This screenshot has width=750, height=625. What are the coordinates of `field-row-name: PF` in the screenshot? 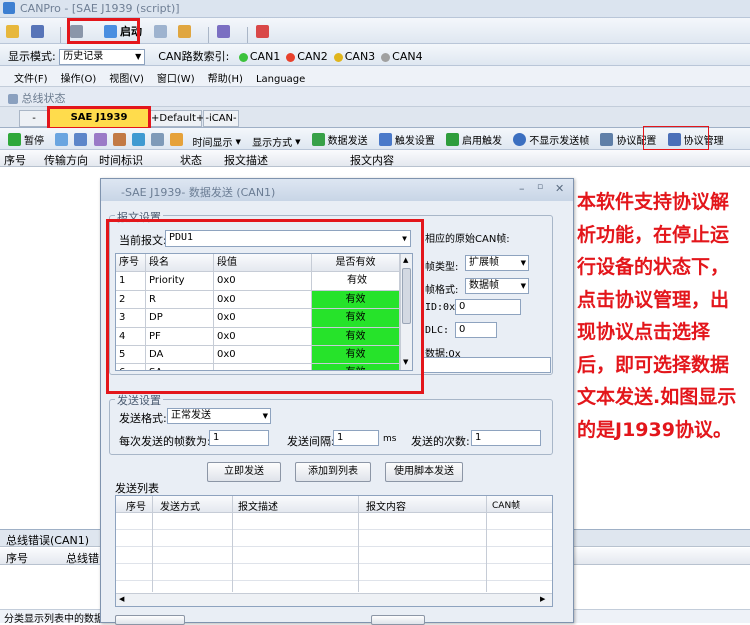 It's located at (180, 336).